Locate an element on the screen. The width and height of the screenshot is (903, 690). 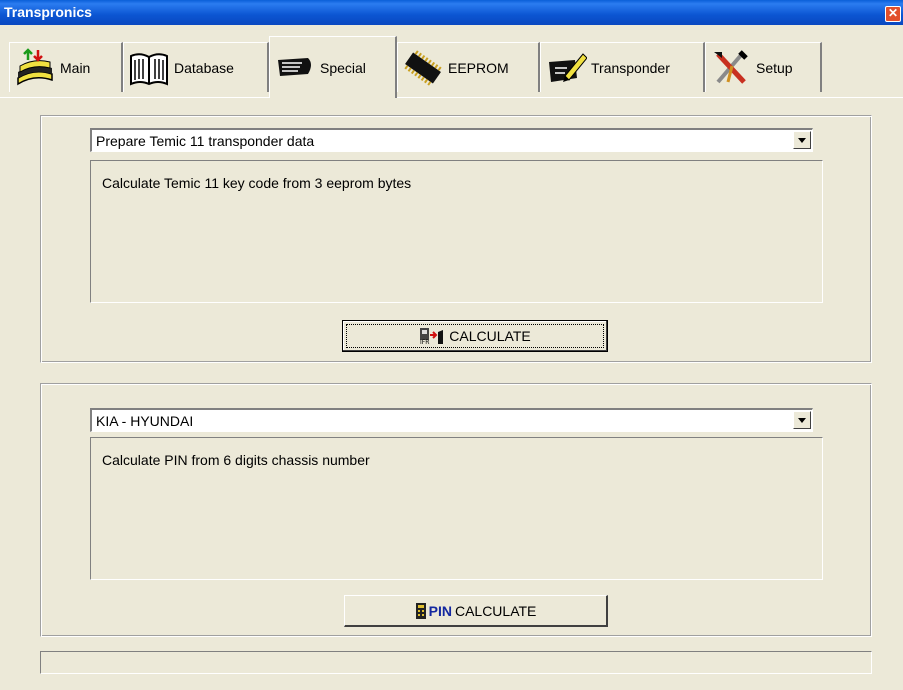
main-icon is located at coordinates (35, 66).